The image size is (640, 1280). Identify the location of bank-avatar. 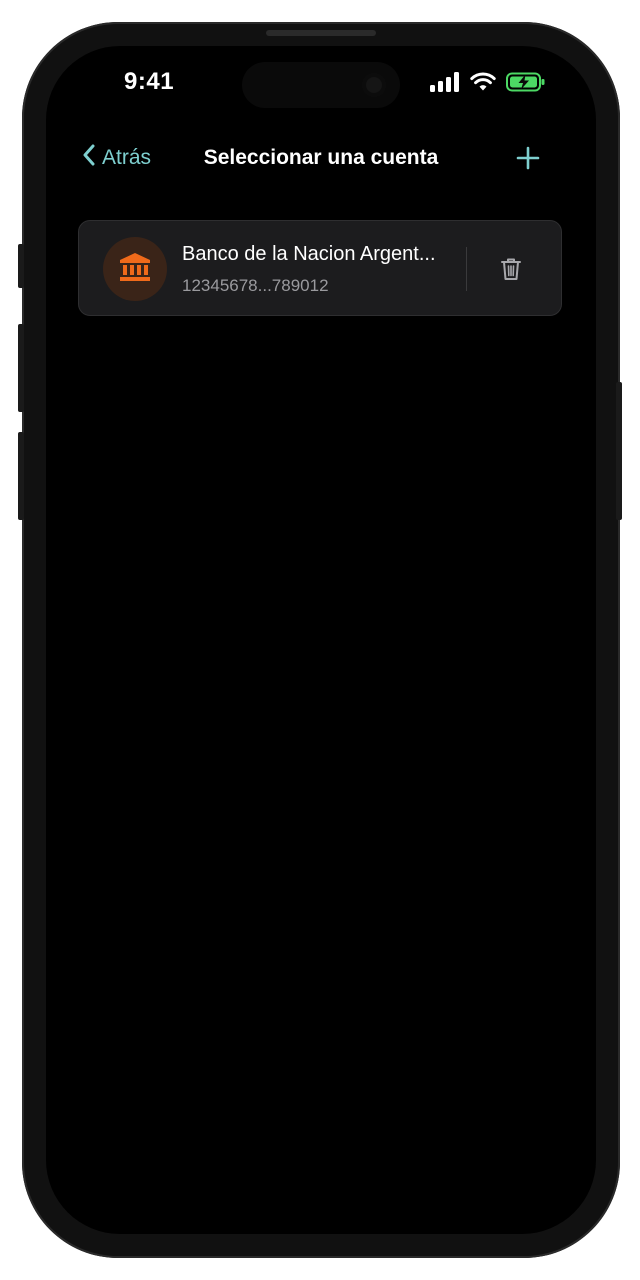
(135, 269).